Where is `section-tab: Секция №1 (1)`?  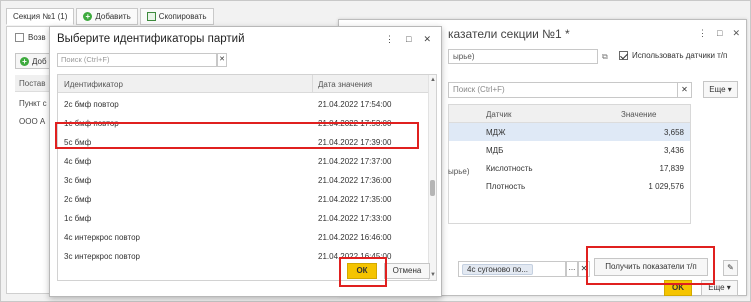 section-tab: Секция №1 (1) is located at coordinates (40, 16).